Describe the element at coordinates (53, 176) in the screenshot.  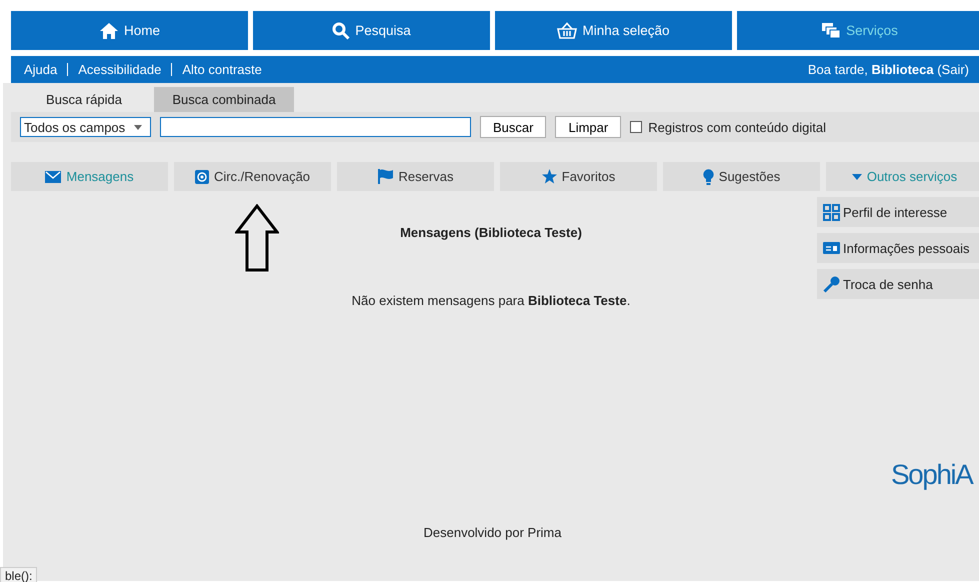
I see `envelope-icon` at that location.